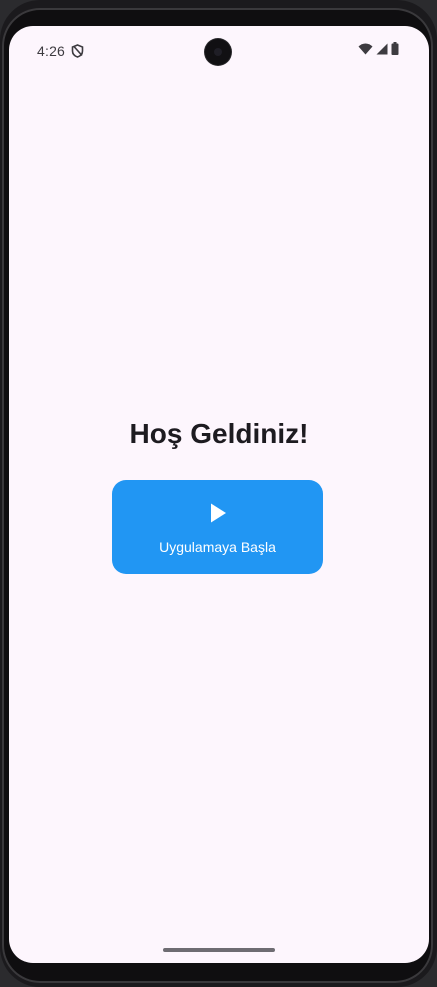 This screenshot has width=437, height=987. Describe the element at coordinates (219, 950) in the screenshot. I see `home-indicator` at that location.